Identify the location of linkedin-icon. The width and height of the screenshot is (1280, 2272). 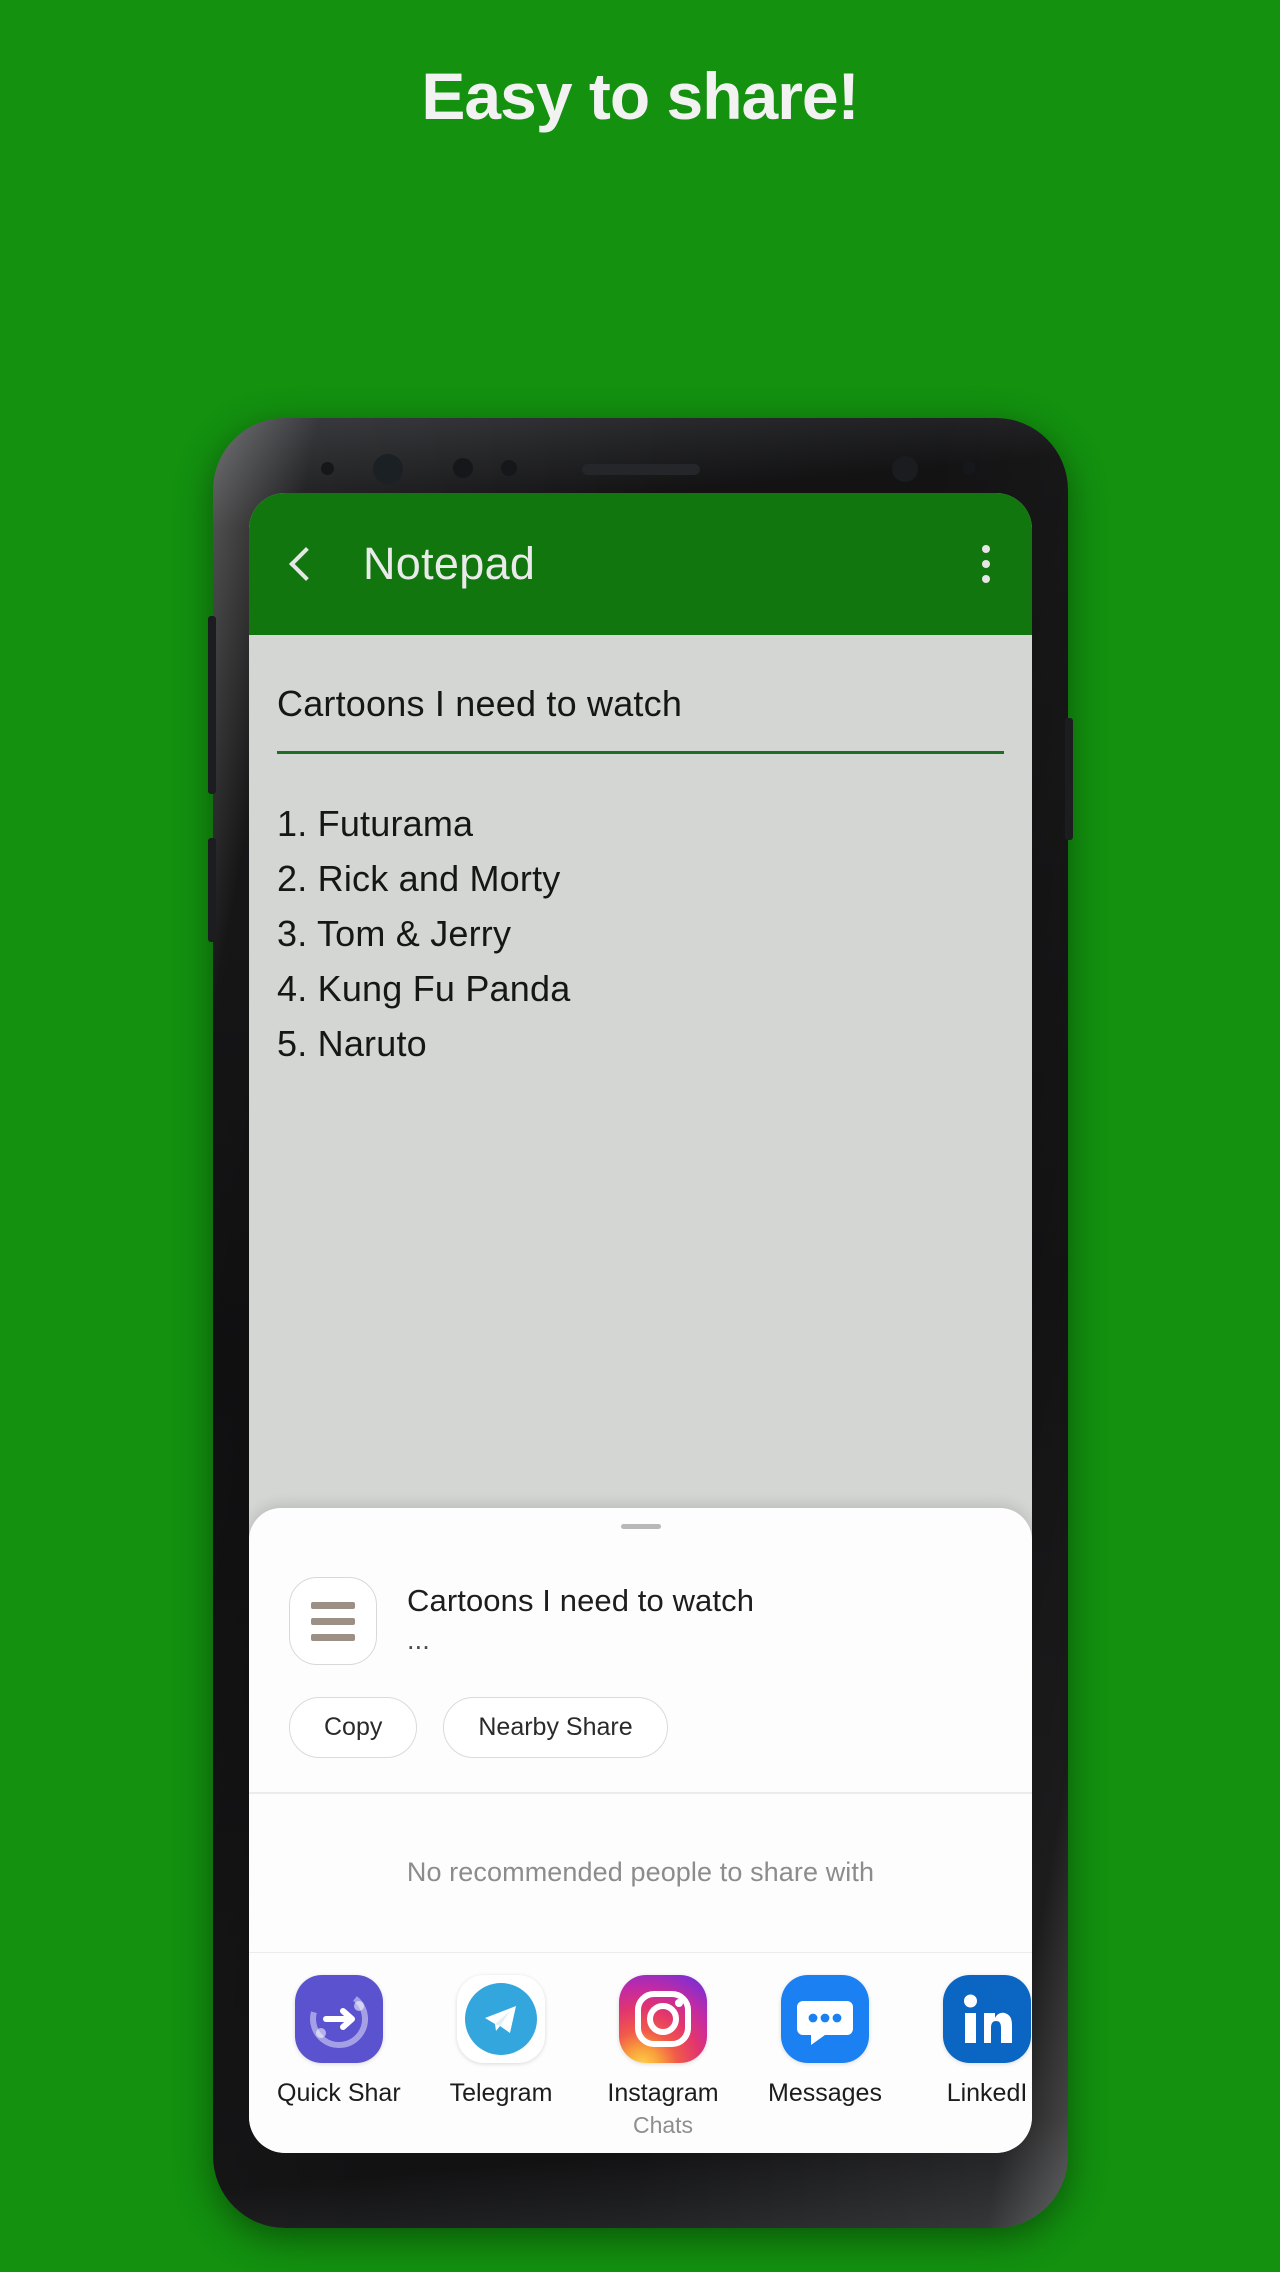
(987, 2019).